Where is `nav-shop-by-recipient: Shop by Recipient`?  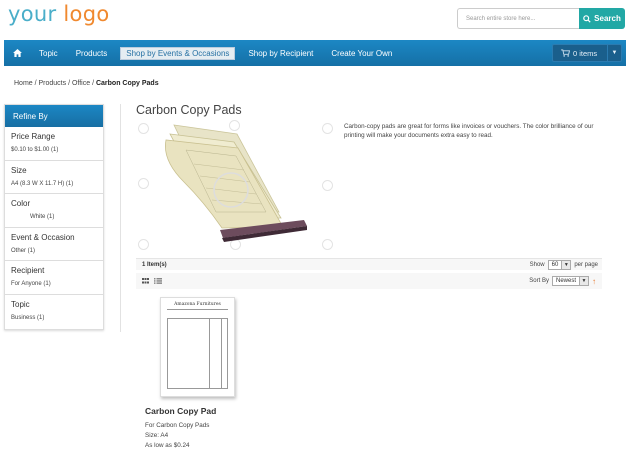
nav-shop-by-recipient: Shop by Recipient is located at coordinates (280, 53).